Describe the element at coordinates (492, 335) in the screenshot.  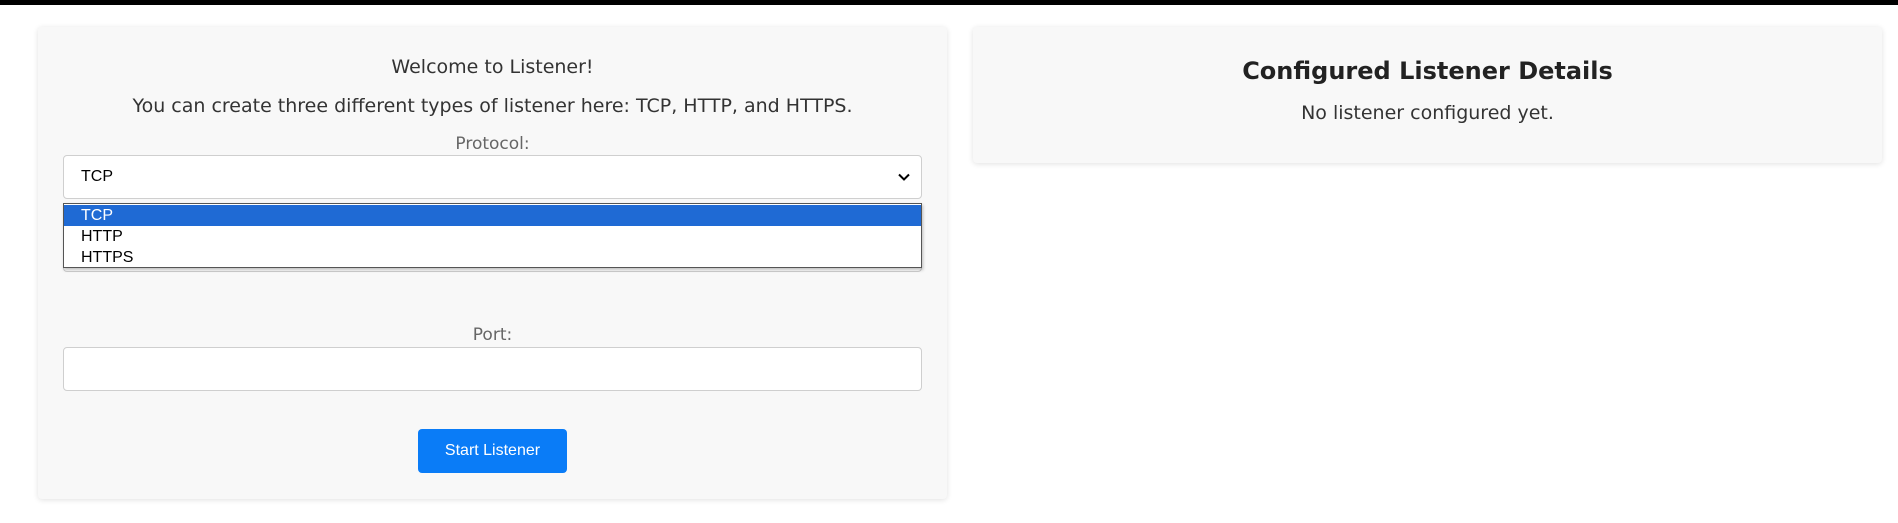
I see `port-label: Port:` at that location.